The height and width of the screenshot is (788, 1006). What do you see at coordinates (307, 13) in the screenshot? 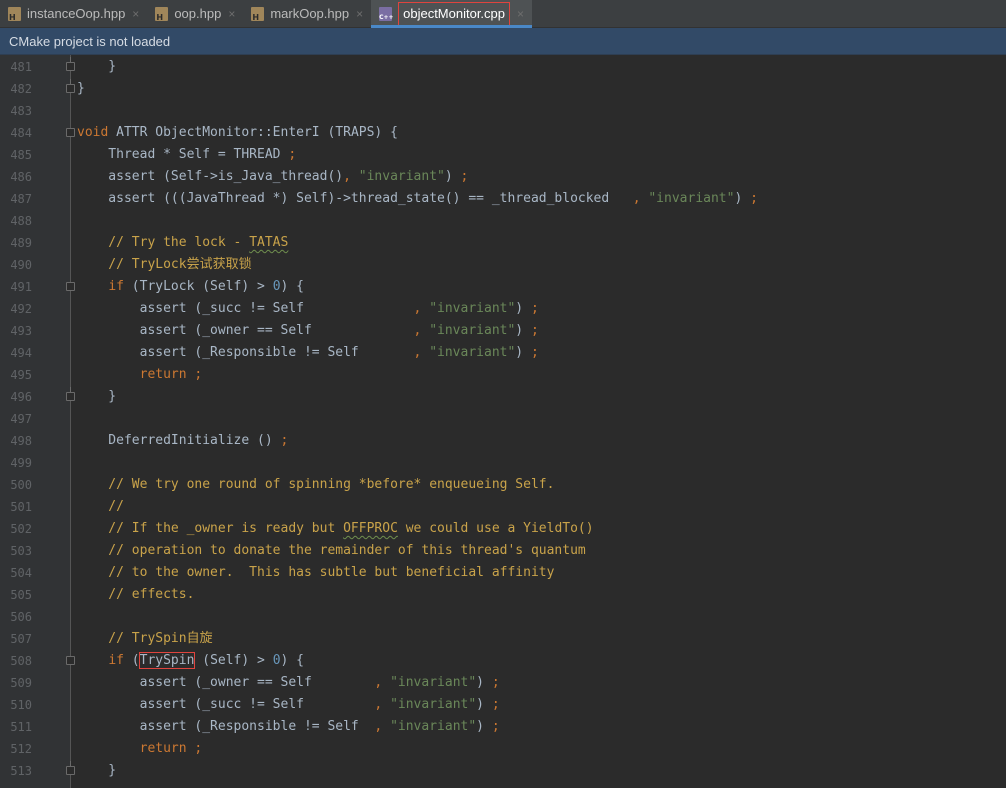
I see `tab-markoop-hpp: markOop.hpp ×` at bounding box center [307, 13].